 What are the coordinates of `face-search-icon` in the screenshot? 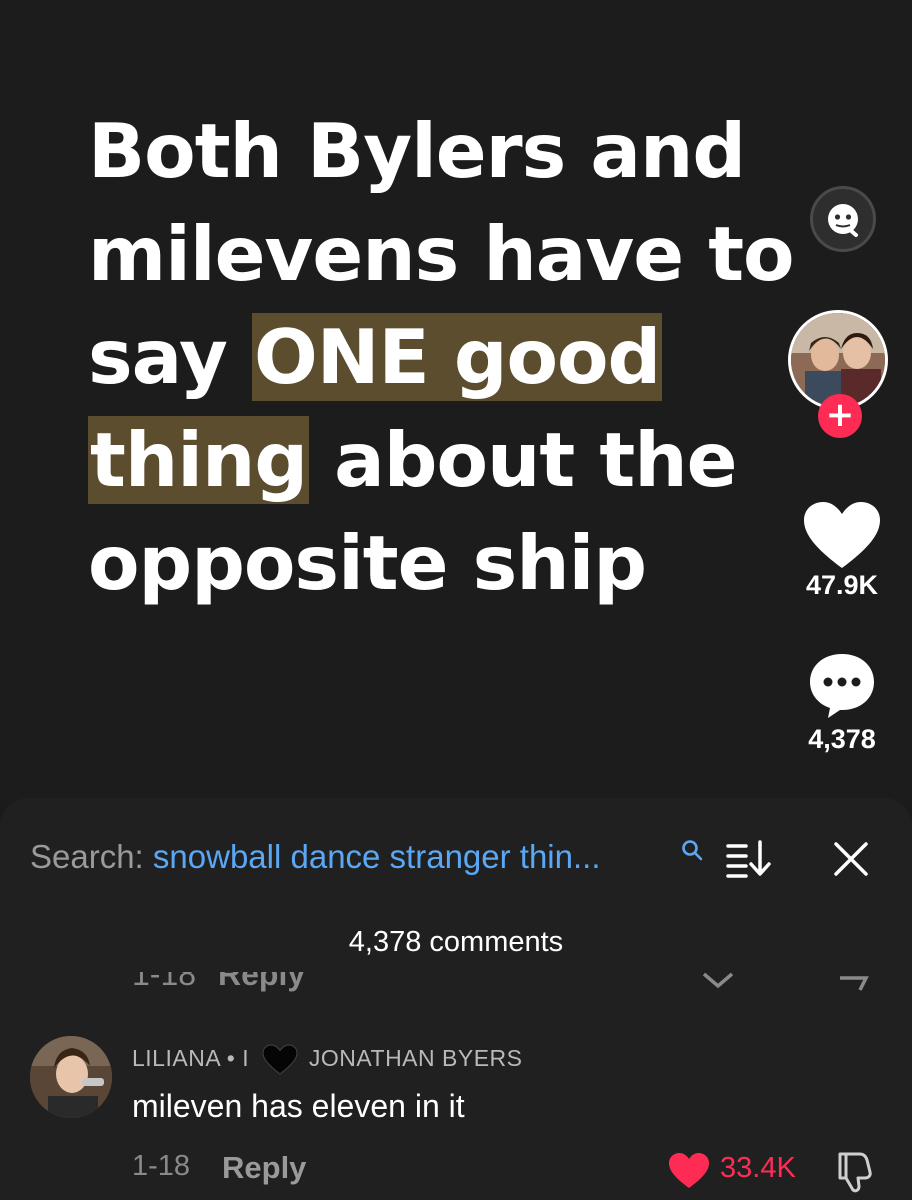 It's located at (843, 219).